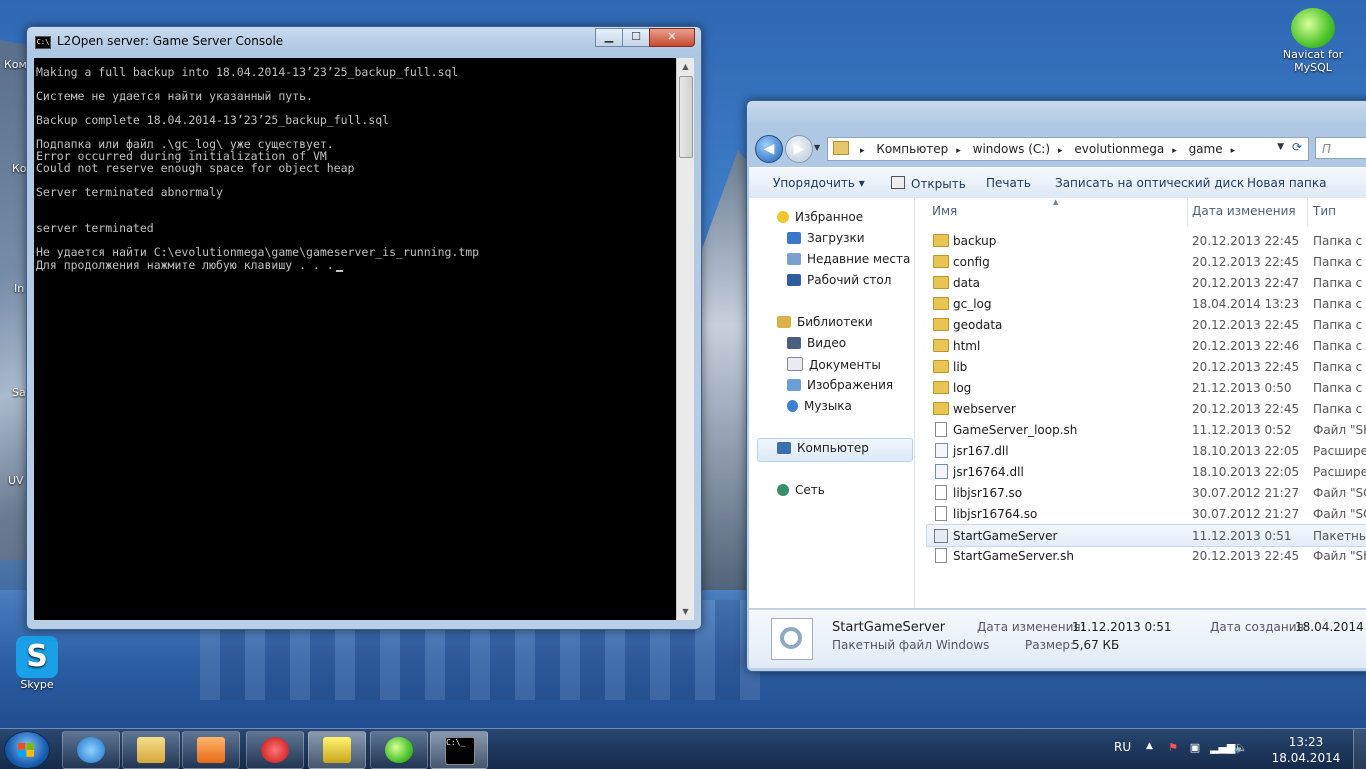 The width and height of the screenshot is (1366, 769). I want to click on nav-label: Музыка, so click(828, 406).